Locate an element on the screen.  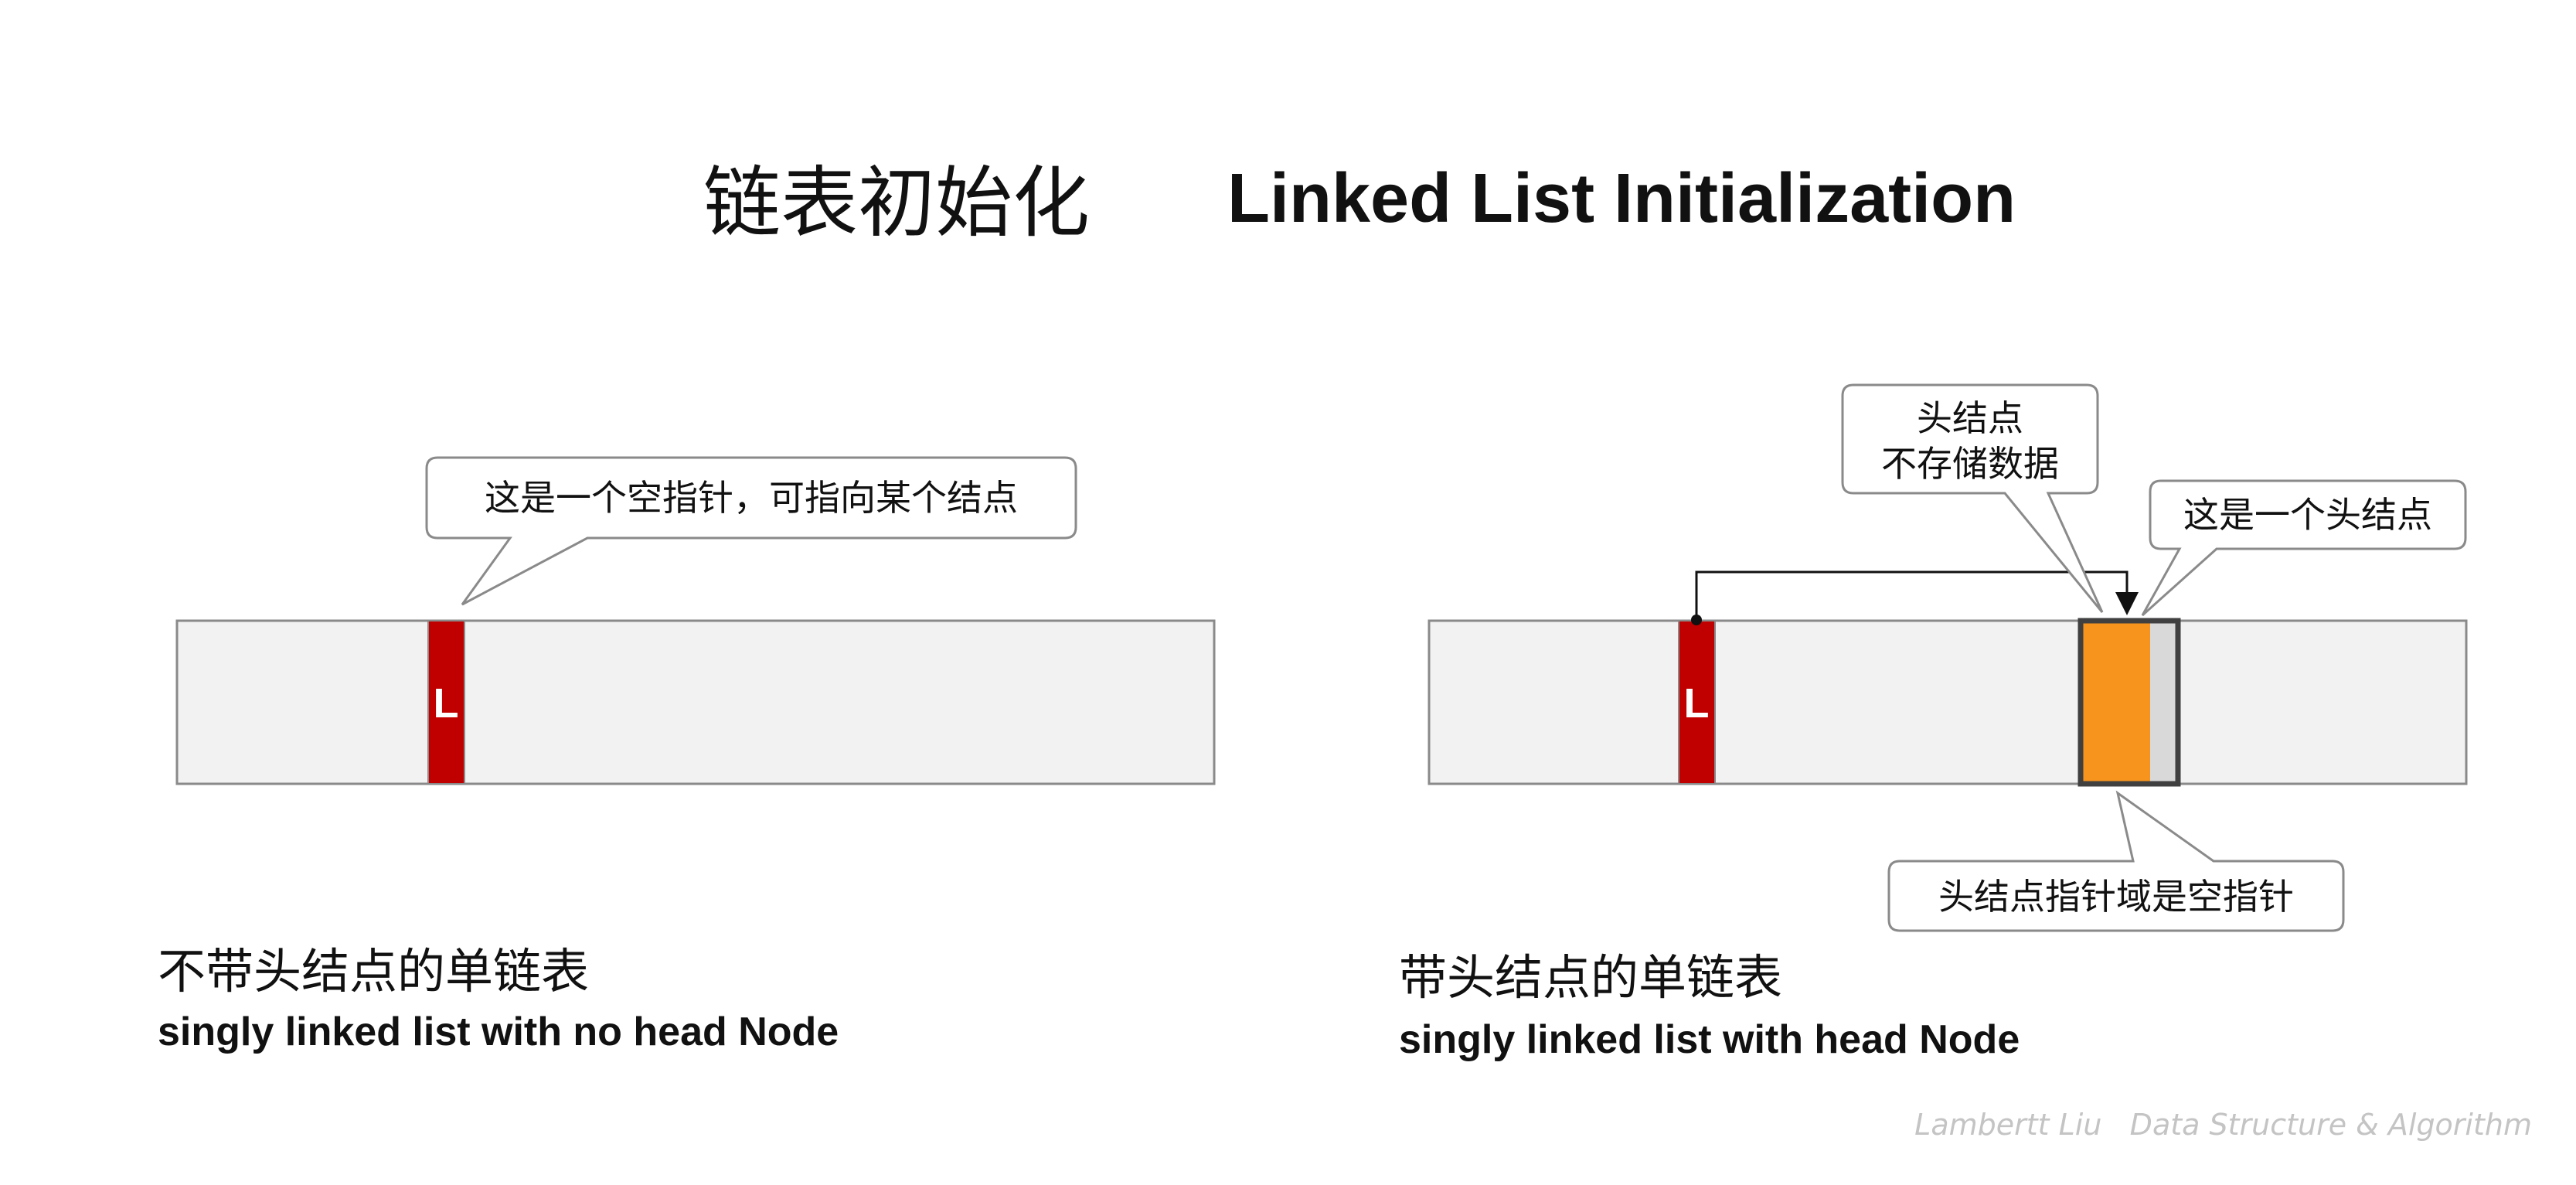
watermark: Lambertt Liu Data Structure & Algorithm is located at coordinates (2223, 1125).